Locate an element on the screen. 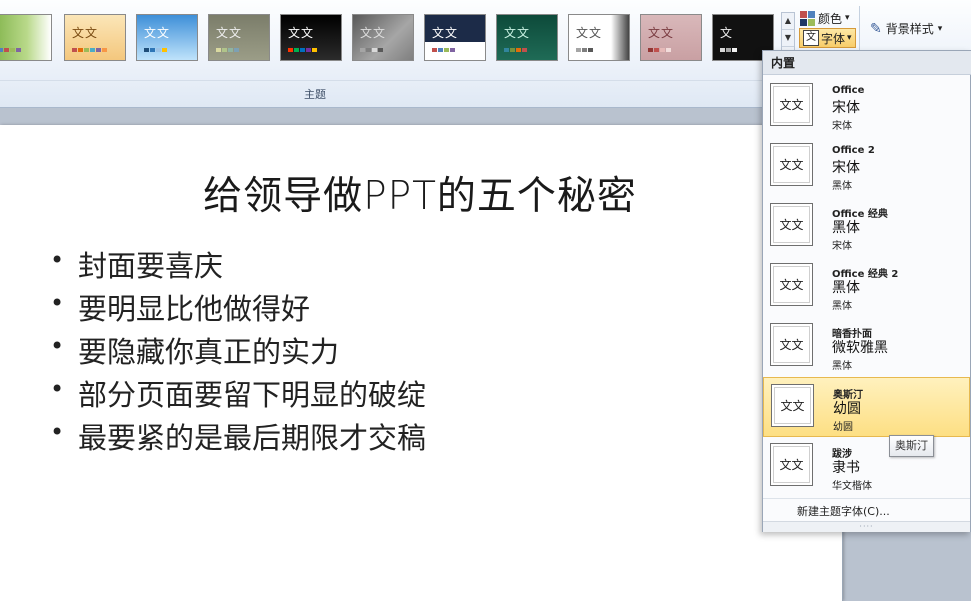 This screenshot has width=971, height=601. background-styles-button: ✎ 背景样式 ▾ is located at coordinates (906, 28).